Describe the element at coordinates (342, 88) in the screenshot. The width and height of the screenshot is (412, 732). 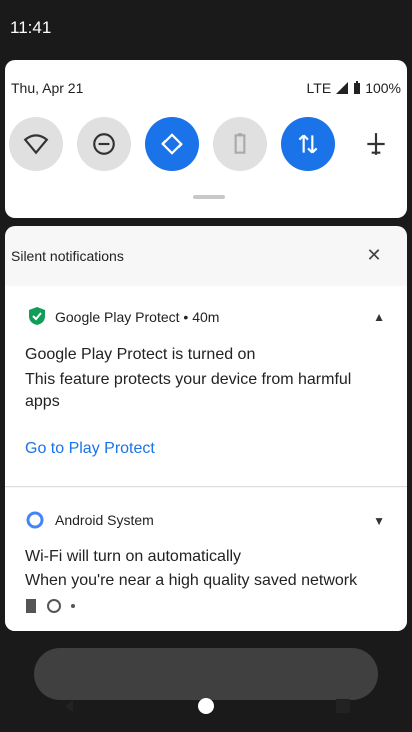
I see `signal-icon` at that location.